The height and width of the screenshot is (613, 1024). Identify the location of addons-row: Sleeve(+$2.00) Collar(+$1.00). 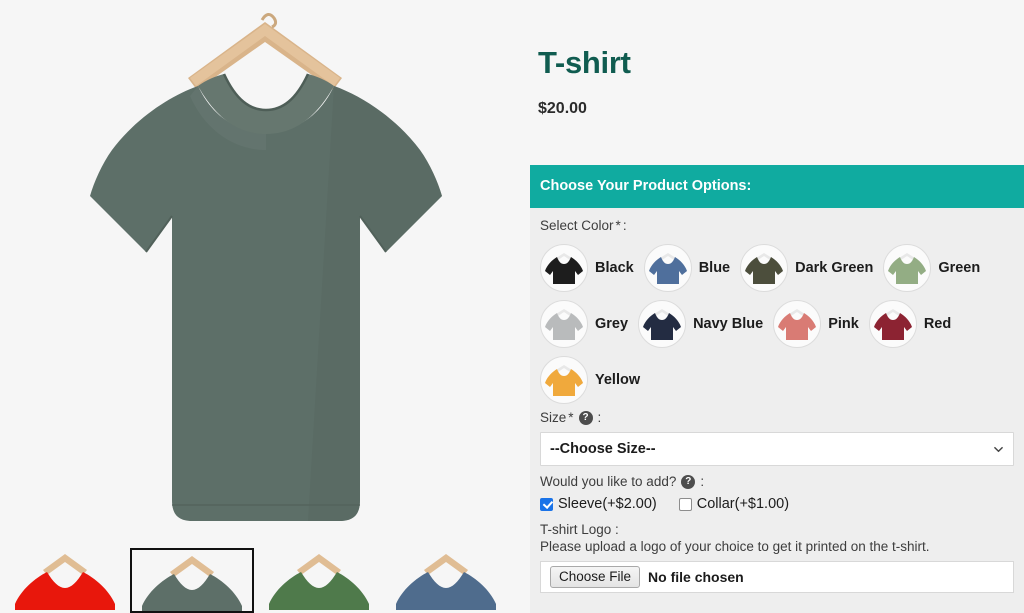
(777, 504).